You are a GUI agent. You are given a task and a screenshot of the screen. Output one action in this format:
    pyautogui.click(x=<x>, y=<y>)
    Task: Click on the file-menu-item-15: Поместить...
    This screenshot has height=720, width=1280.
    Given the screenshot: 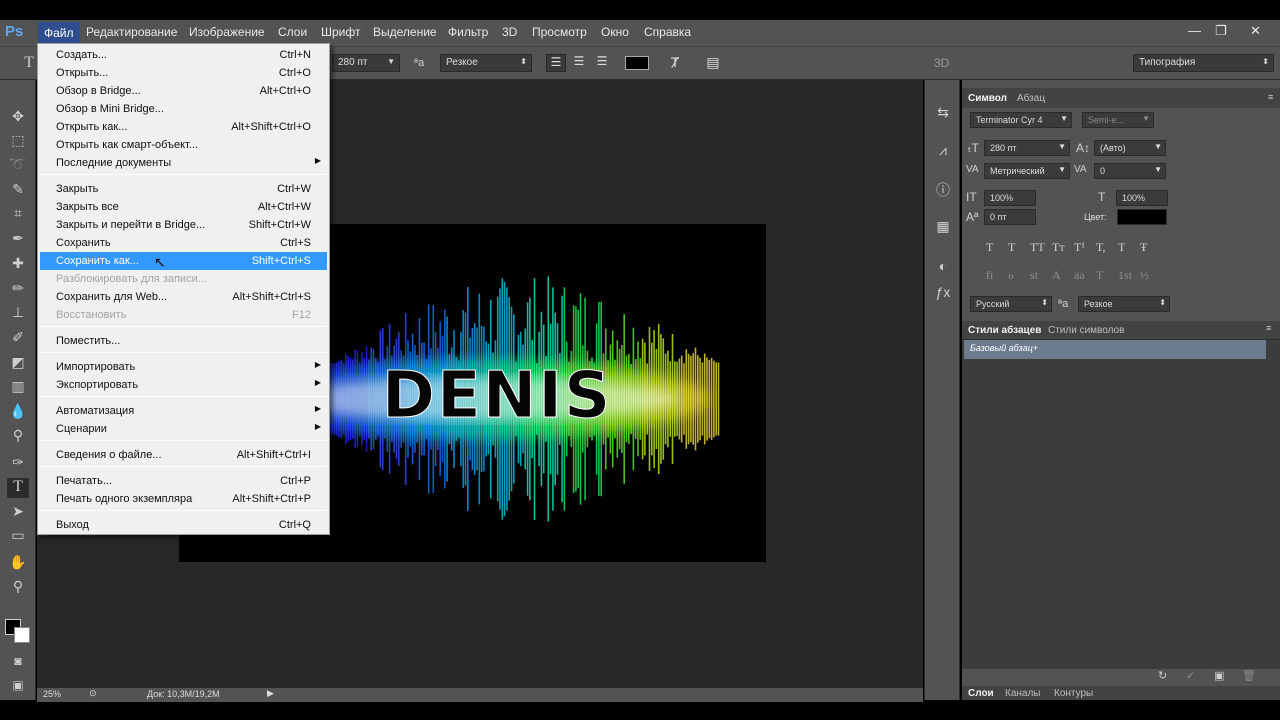 What is the action you would take?
    pyautogui.click(x=183, y=341)
    